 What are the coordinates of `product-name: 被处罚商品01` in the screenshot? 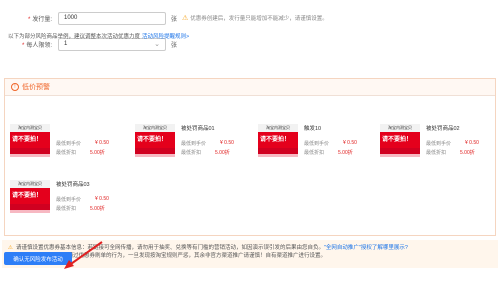 It's located at (198, 129).